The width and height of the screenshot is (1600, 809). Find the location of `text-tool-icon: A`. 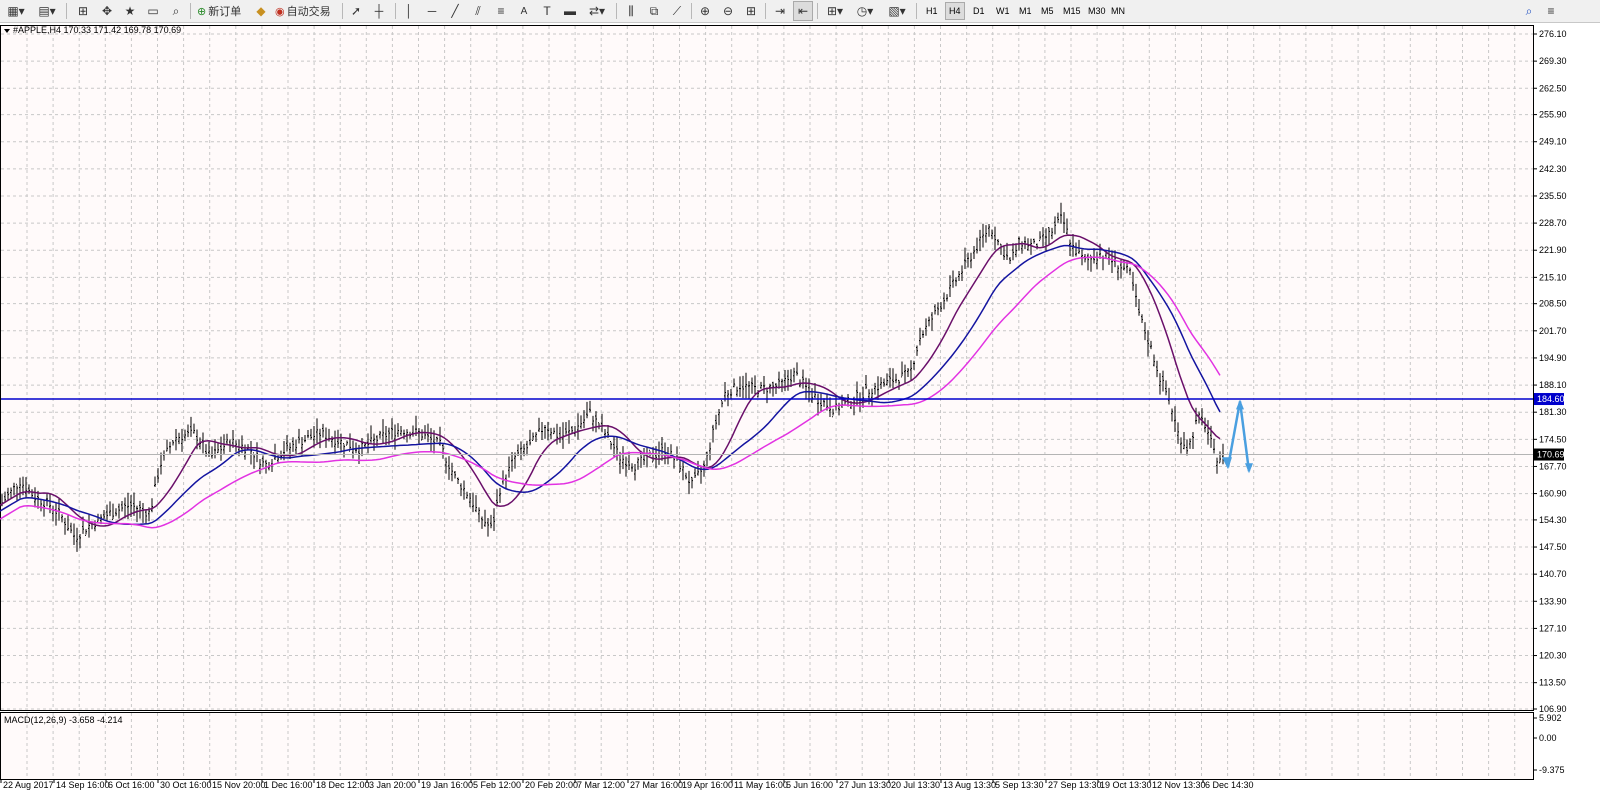

text-tool-icon: A is located at coordinates (524, 11).